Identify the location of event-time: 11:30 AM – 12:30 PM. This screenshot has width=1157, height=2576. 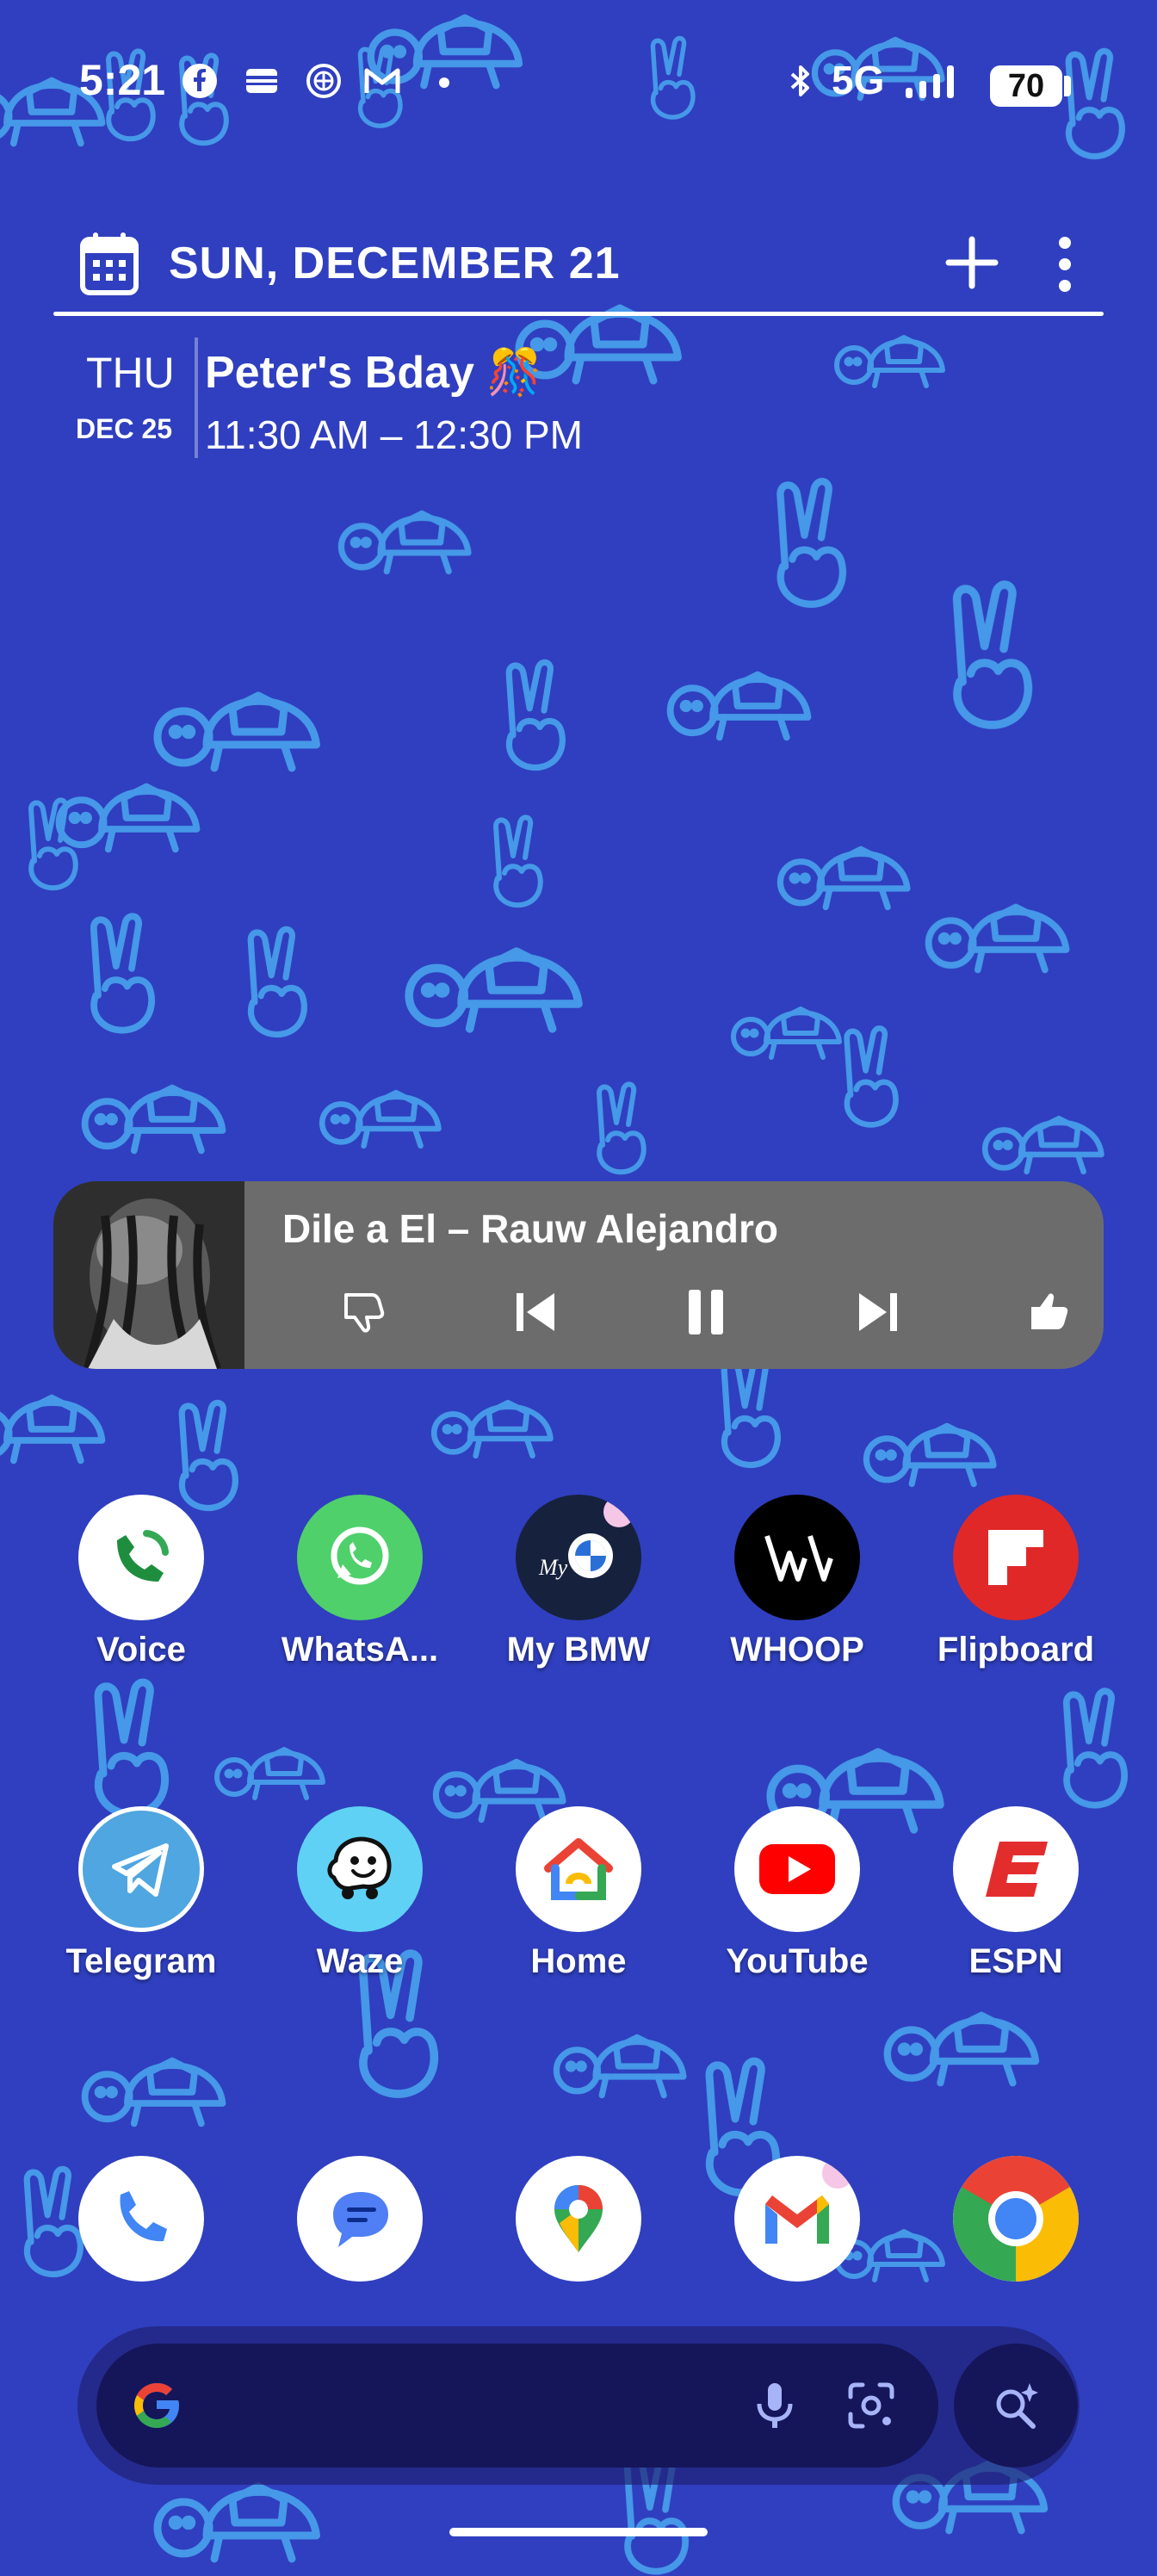
(394, 434).